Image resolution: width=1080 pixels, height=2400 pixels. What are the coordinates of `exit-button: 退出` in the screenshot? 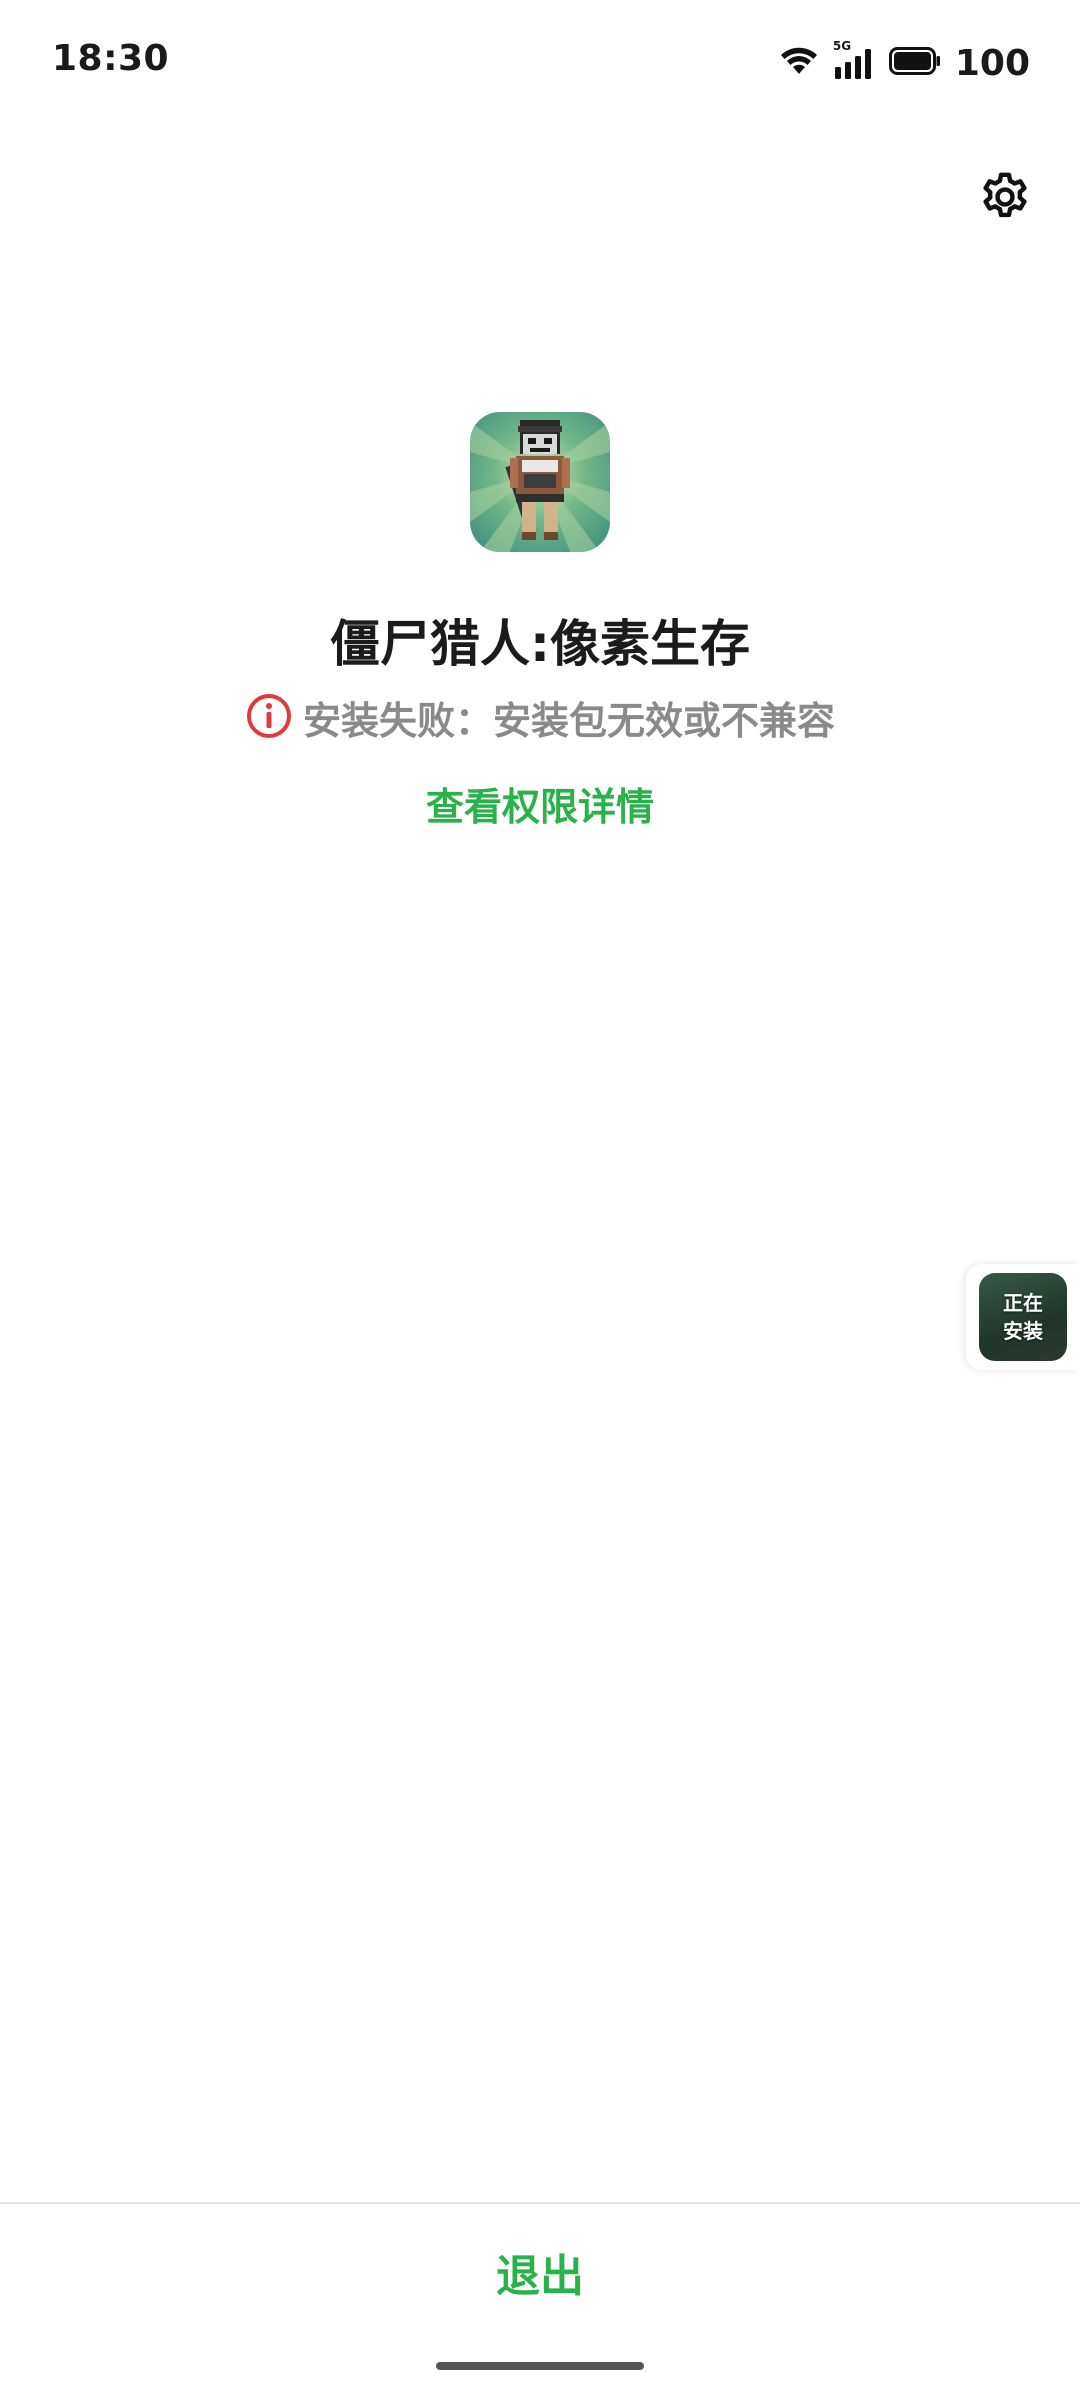 It's located at (540, 2272).